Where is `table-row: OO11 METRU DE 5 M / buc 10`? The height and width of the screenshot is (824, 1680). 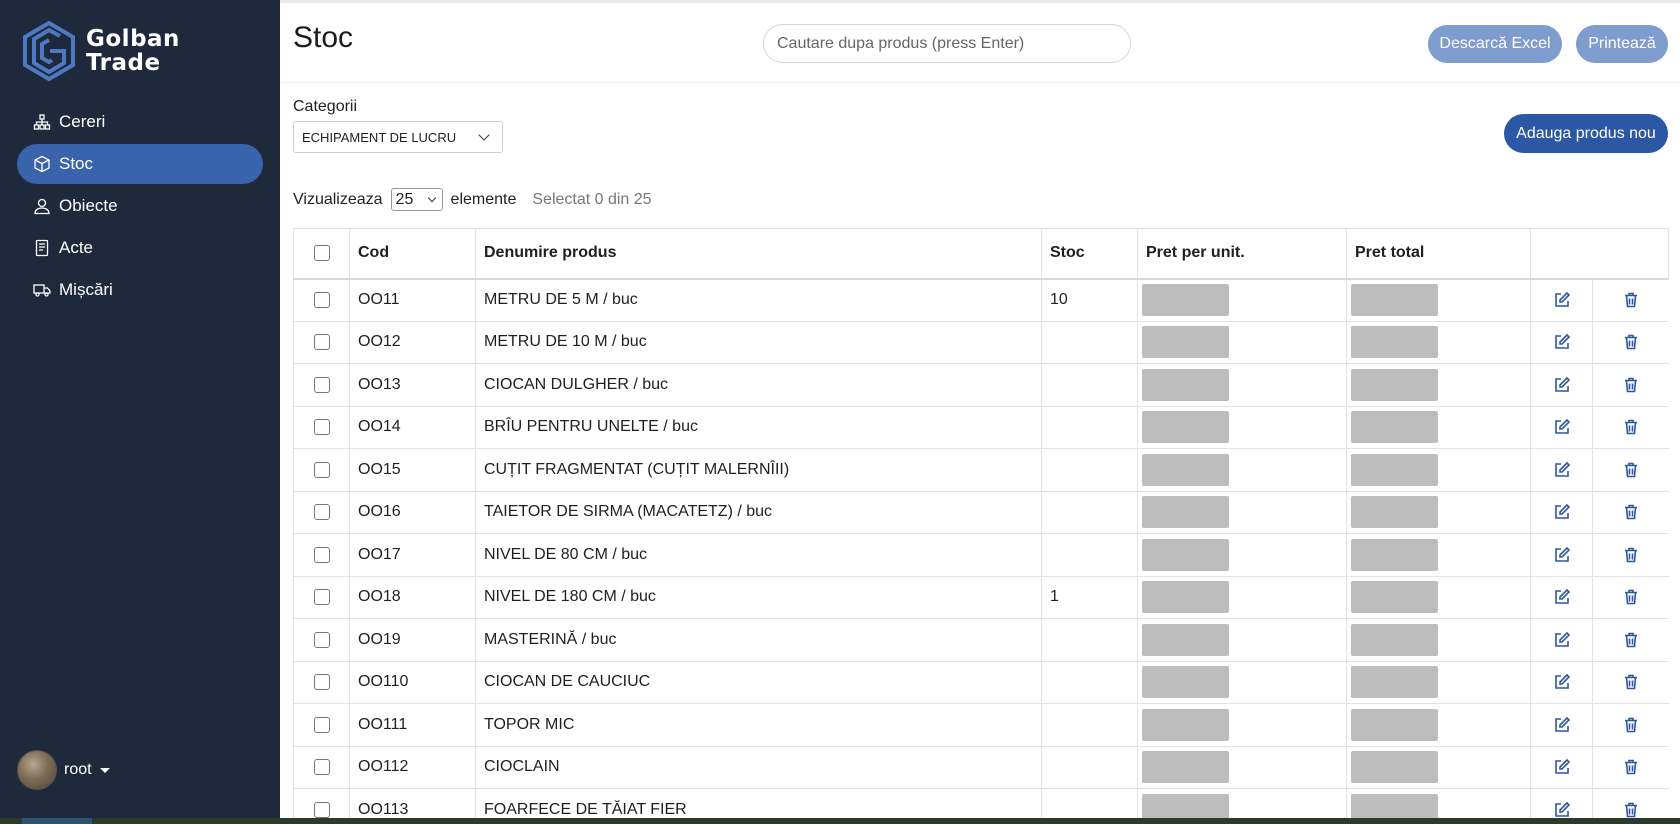
table-row: OO11 METRU DE 5 M / buc 10 is located at coordinates (981, 300).